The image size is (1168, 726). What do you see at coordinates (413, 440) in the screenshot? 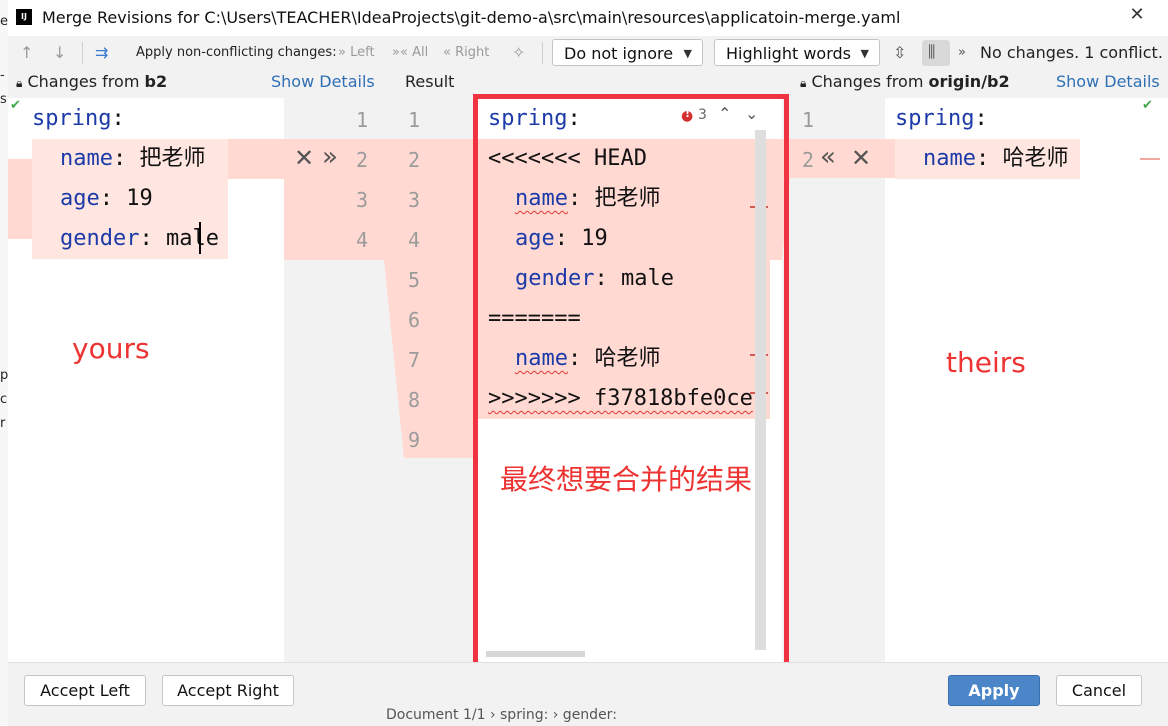
I see `result-line-number: 9` at bounding box center [413, 440].